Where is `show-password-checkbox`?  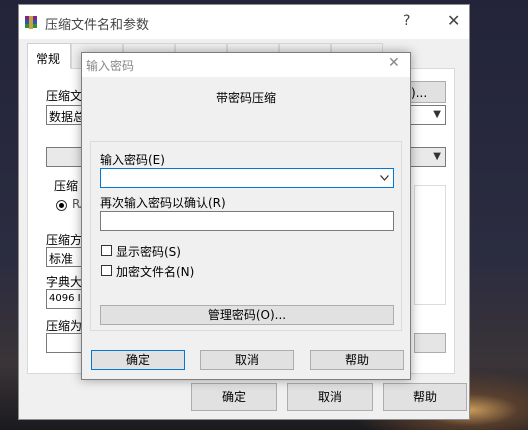
show-password-checkbox is located at coordinates (106, 250).